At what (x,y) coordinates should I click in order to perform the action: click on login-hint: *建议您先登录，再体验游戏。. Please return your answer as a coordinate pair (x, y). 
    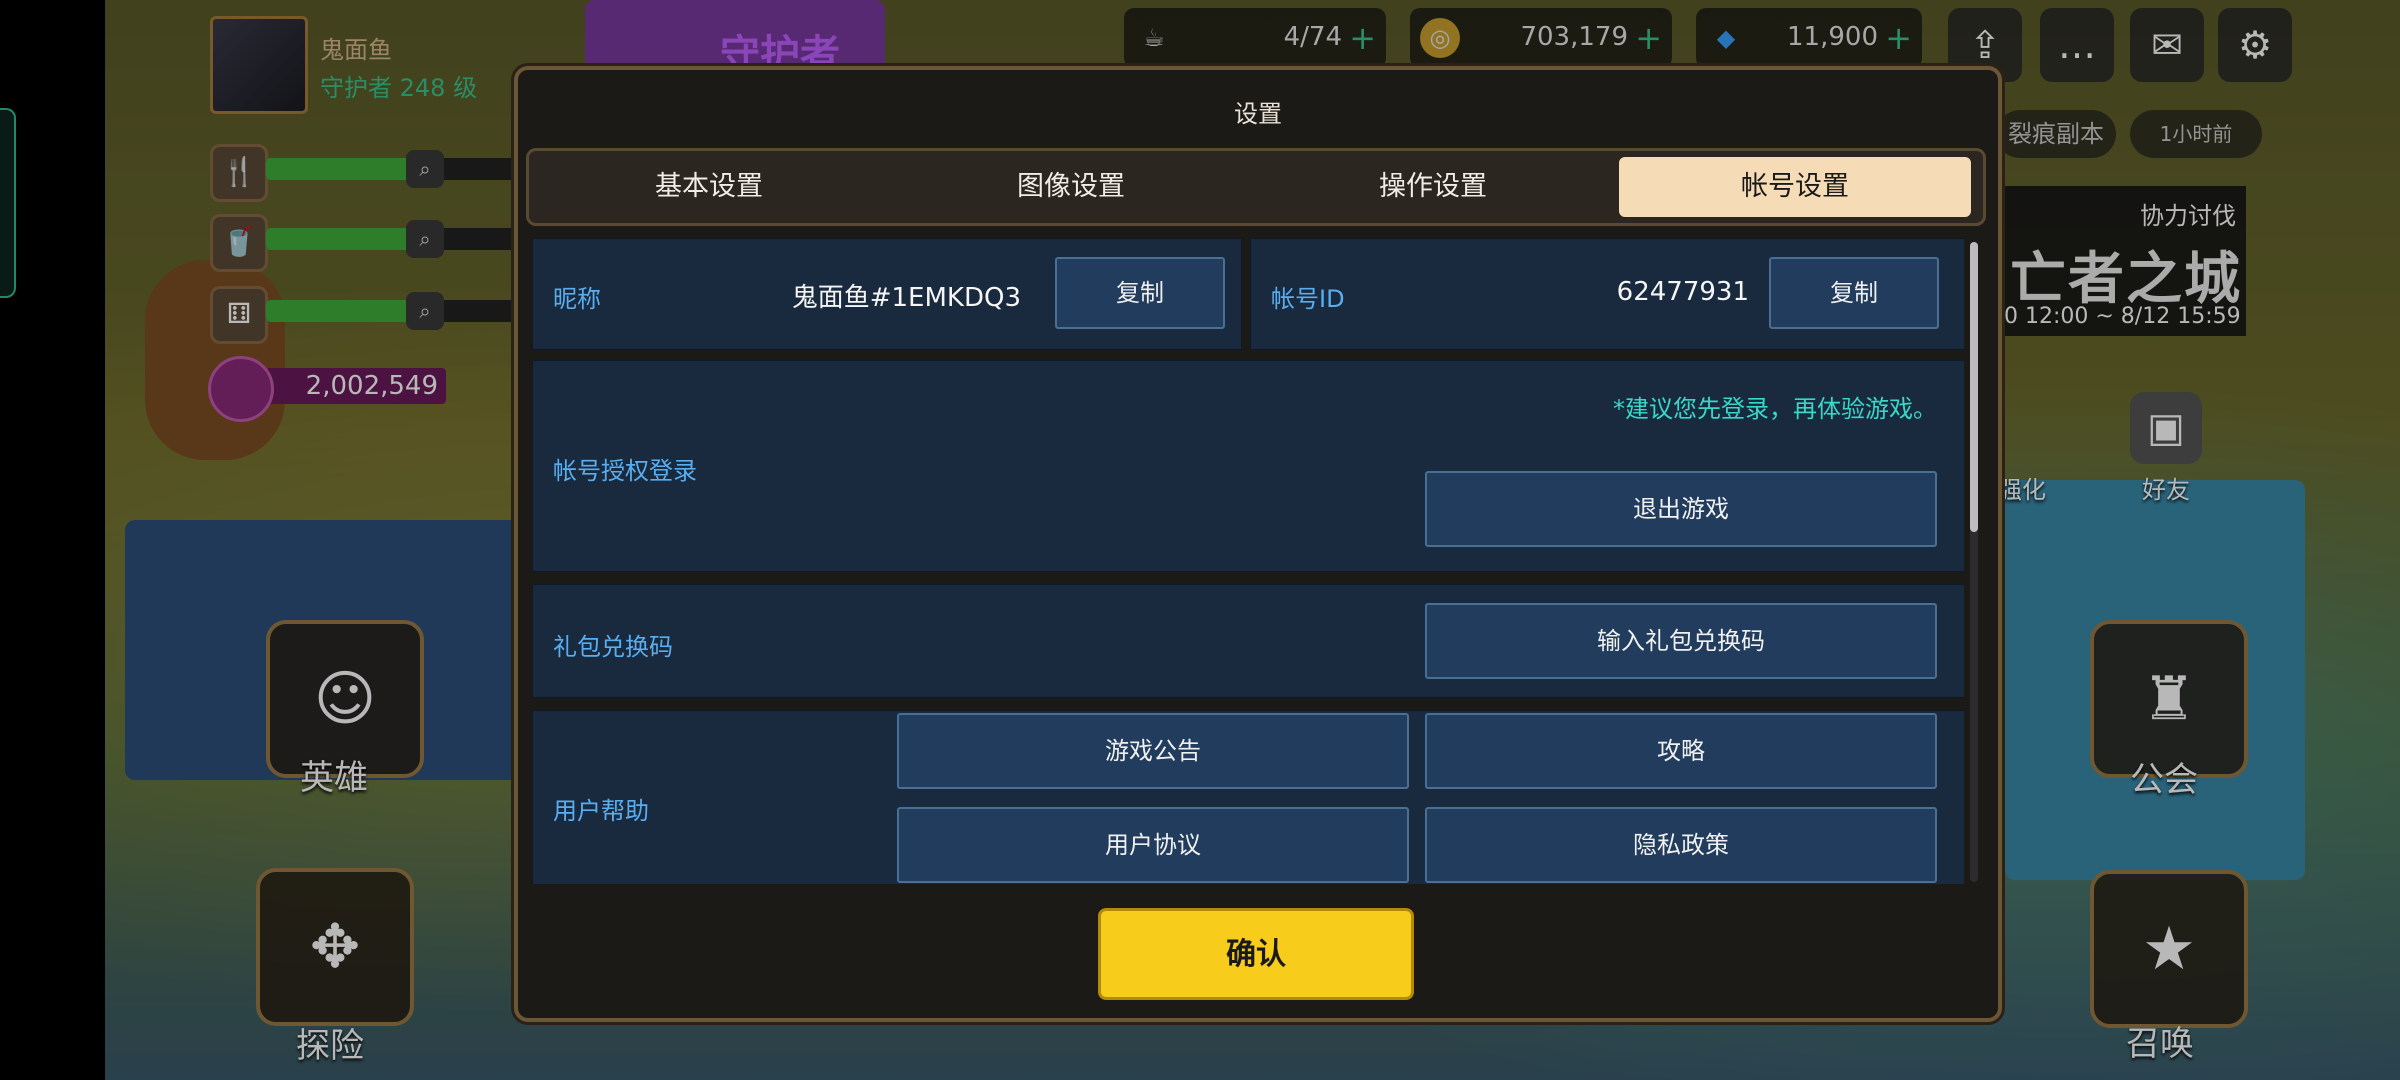
    Looking at the image, I should click on (1775, 409).